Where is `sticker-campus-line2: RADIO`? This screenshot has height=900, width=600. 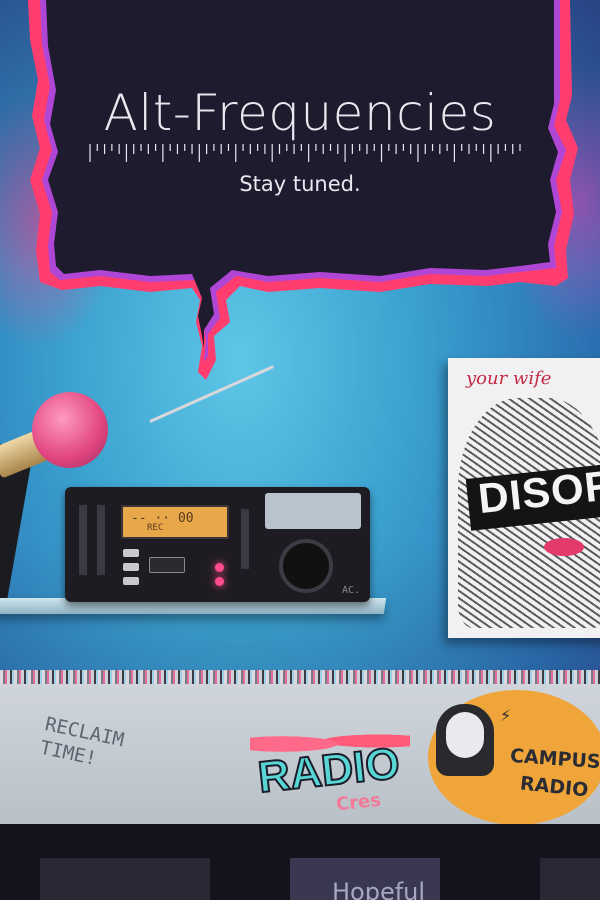
sticker-campus-line2: RADIO is located at coordinates (554, 787).